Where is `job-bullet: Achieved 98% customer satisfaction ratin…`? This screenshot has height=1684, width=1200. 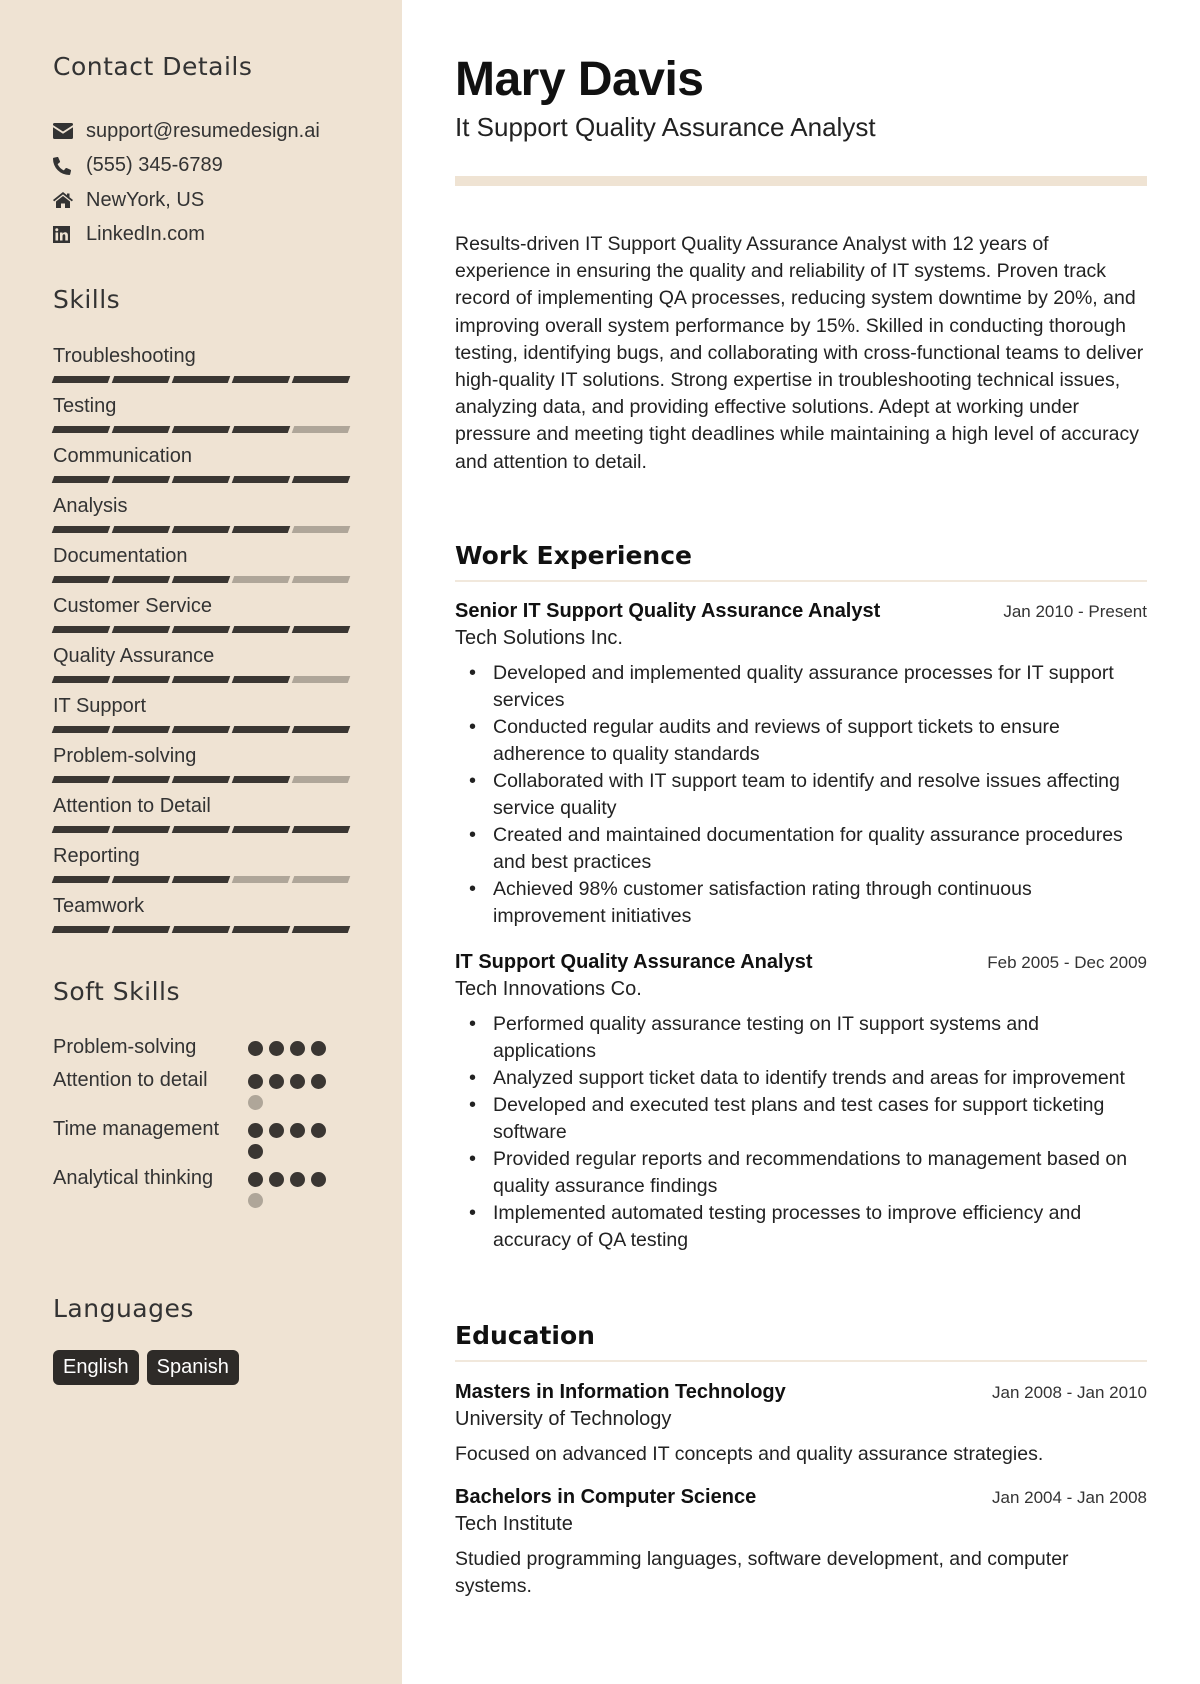 job-bullet: Achieved 98% customer satisfaction ratin… is located at coordinates (801, 903).